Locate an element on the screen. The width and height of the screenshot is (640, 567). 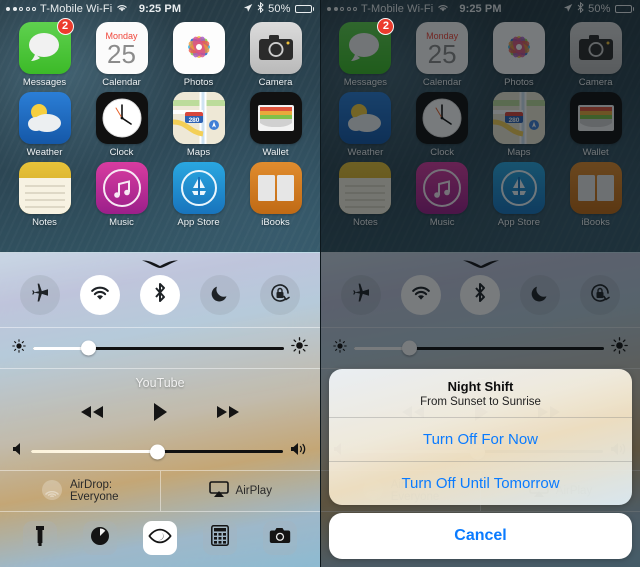
action-sheet-header: Night Shift From Sunset to Sunrise is located at coordinates (480, 393).